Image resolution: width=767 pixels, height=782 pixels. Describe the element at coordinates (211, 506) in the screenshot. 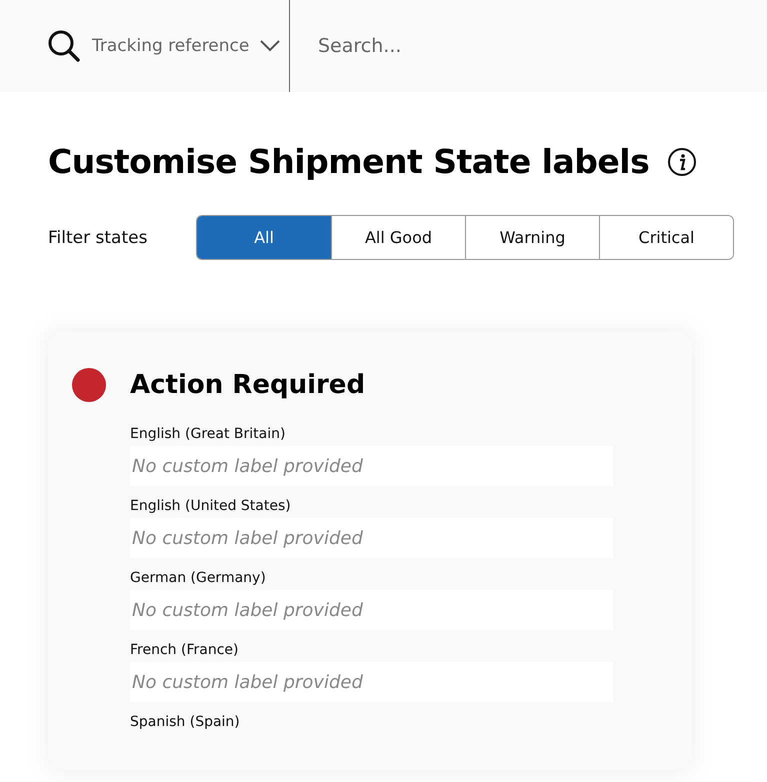

I see `language-label: English (United States)` at that location.